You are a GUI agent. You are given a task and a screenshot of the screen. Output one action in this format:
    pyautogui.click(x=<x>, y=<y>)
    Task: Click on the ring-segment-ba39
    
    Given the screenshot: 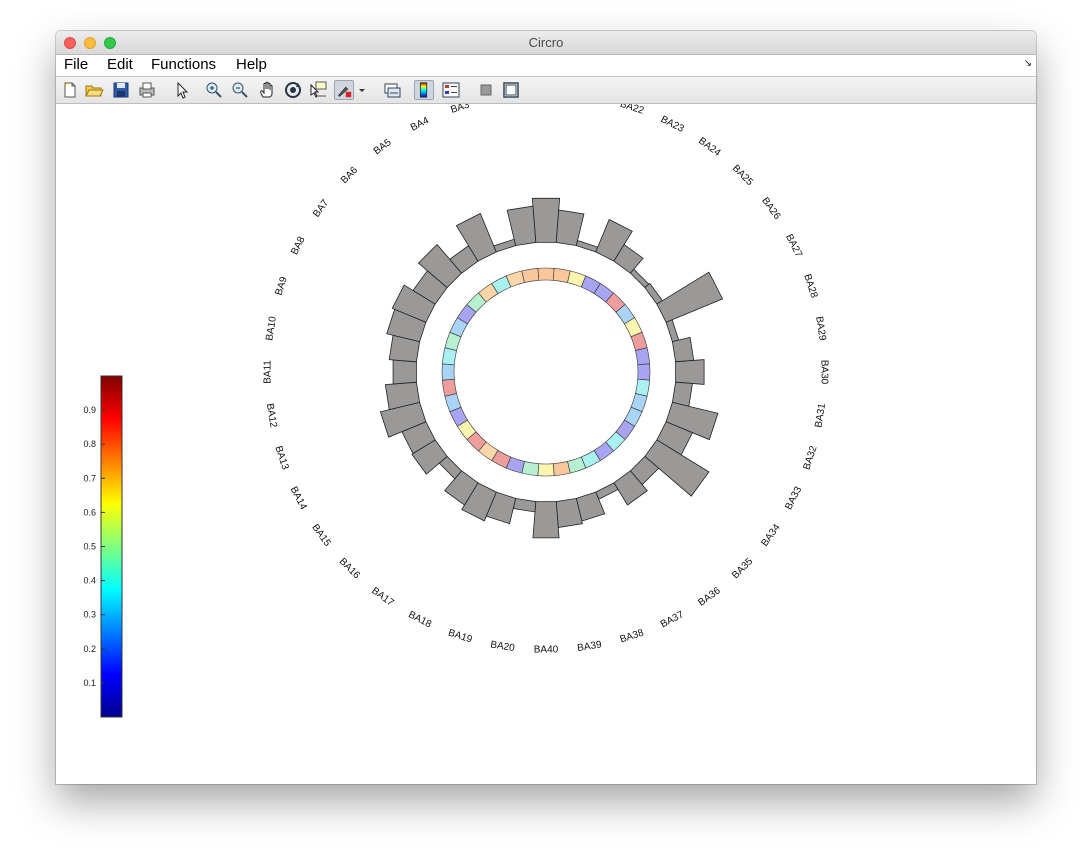 What is the action you would take?
    pyautogui.click(x=561, y=469)
    